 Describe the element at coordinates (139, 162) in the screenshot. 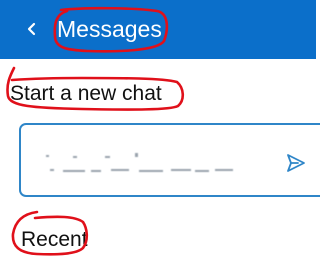

I see `redacted-text` at that location.